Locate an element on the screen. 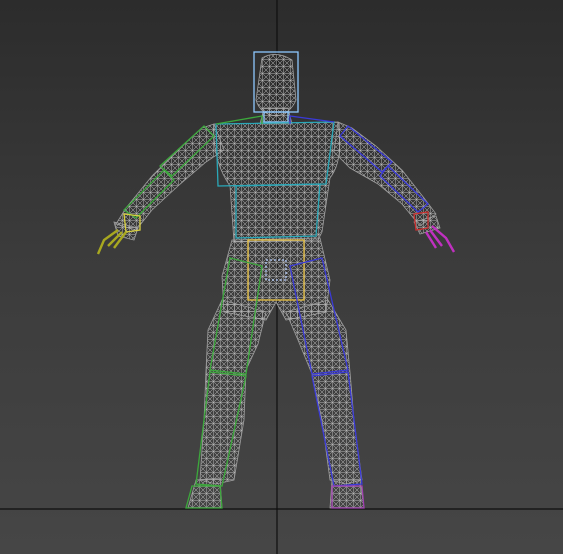 The width and height of the screenshot is (563, 554). mesh-foot-left is located at coordinates (205, 493).